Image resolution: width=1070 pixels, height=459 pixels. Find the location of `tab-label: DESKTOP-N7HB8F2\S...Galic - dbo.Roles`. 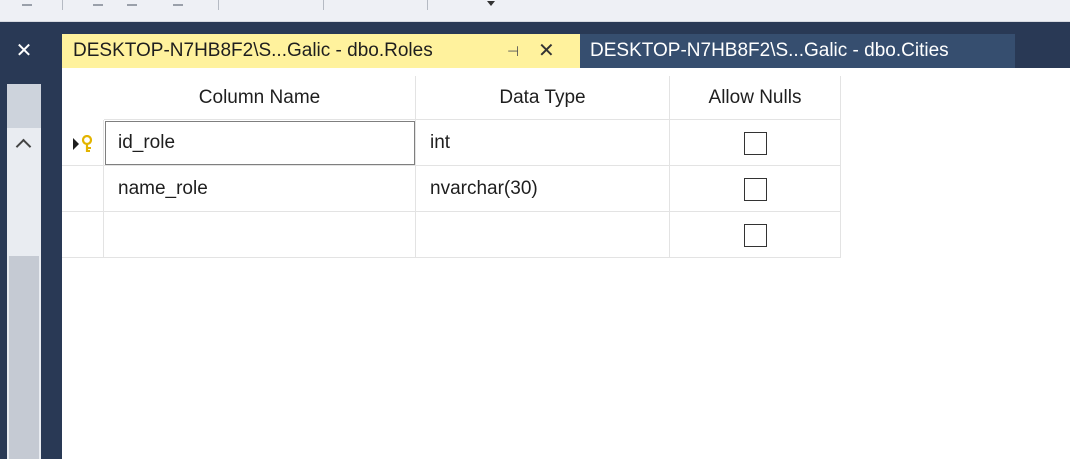

tab-label: DESKTOP-N7HB8F2\S...Galic - dbo.Roles is located at coordinates (253, 50).